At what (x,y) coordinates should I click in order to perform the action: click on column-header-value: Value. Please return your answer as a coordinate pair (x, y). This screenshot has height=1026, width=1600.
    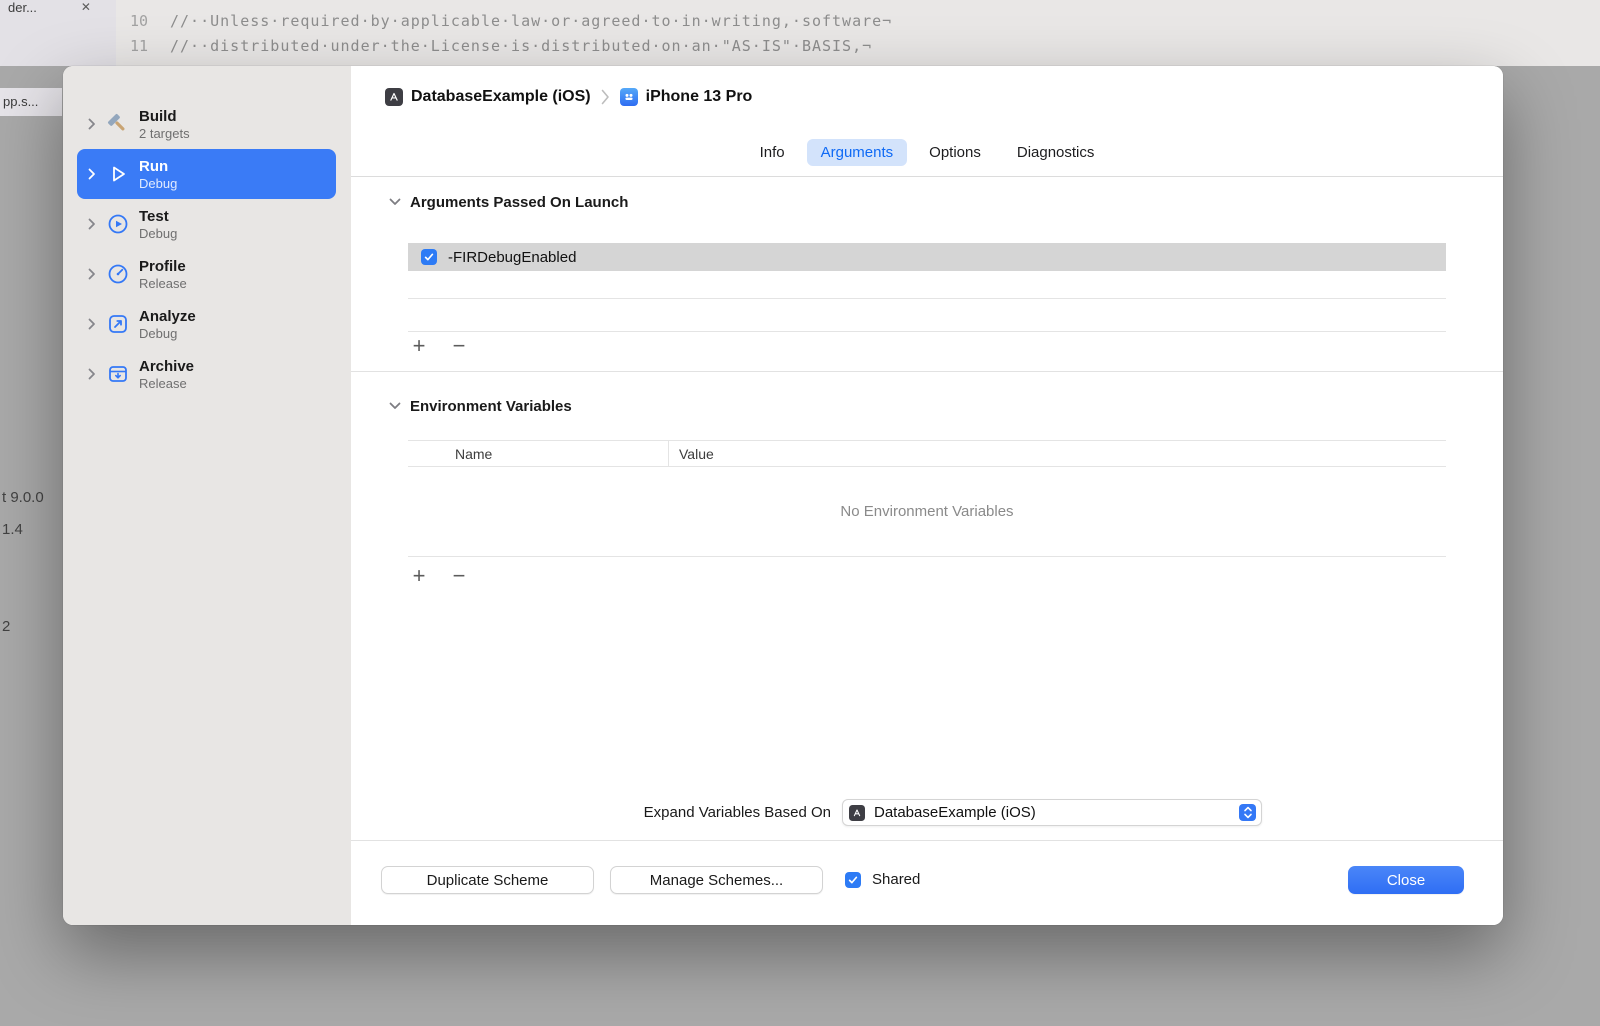
    Looking at the image, I should click on (1057, 453).